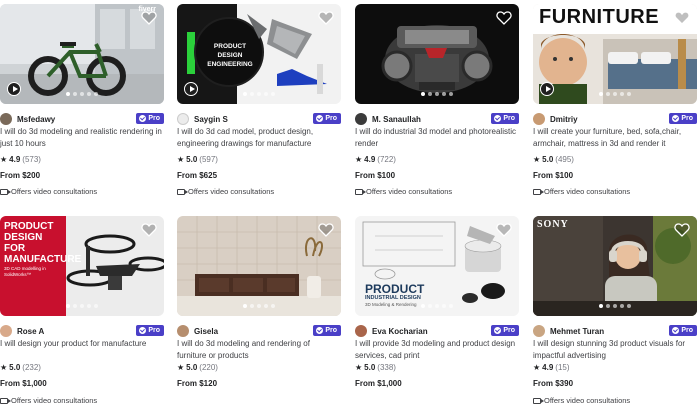  Describe the element at coordinates (393, 298) in the screenshot. I see `thumb-subtitle: INDUSTRIAL DESIGN` at that location.